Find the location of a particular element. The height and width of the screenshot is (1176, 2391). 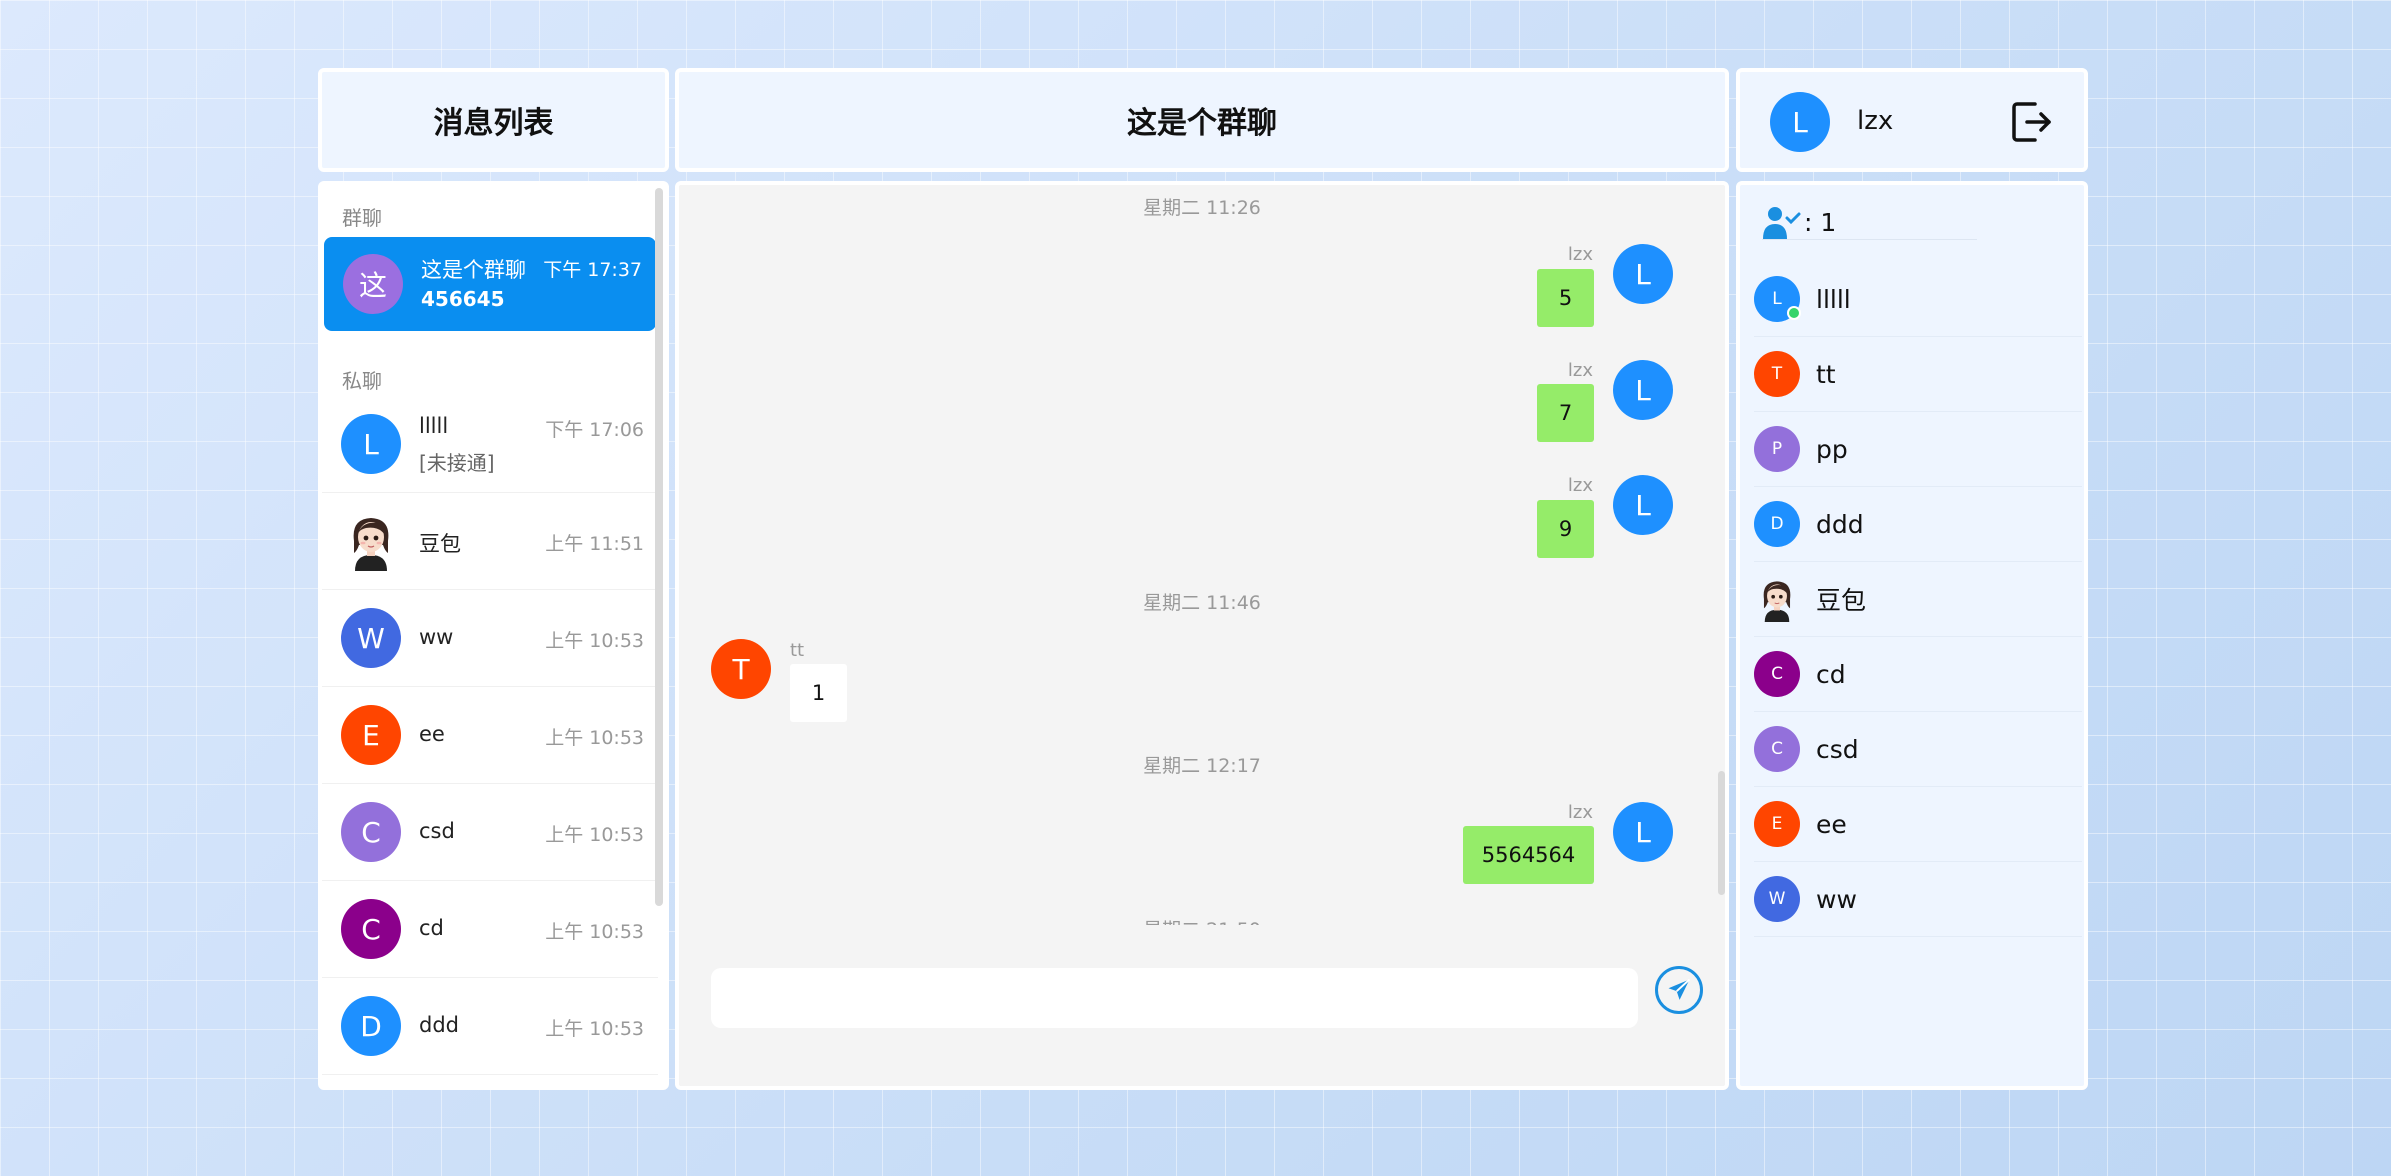

send-button is located at coordinates (1679, 990).